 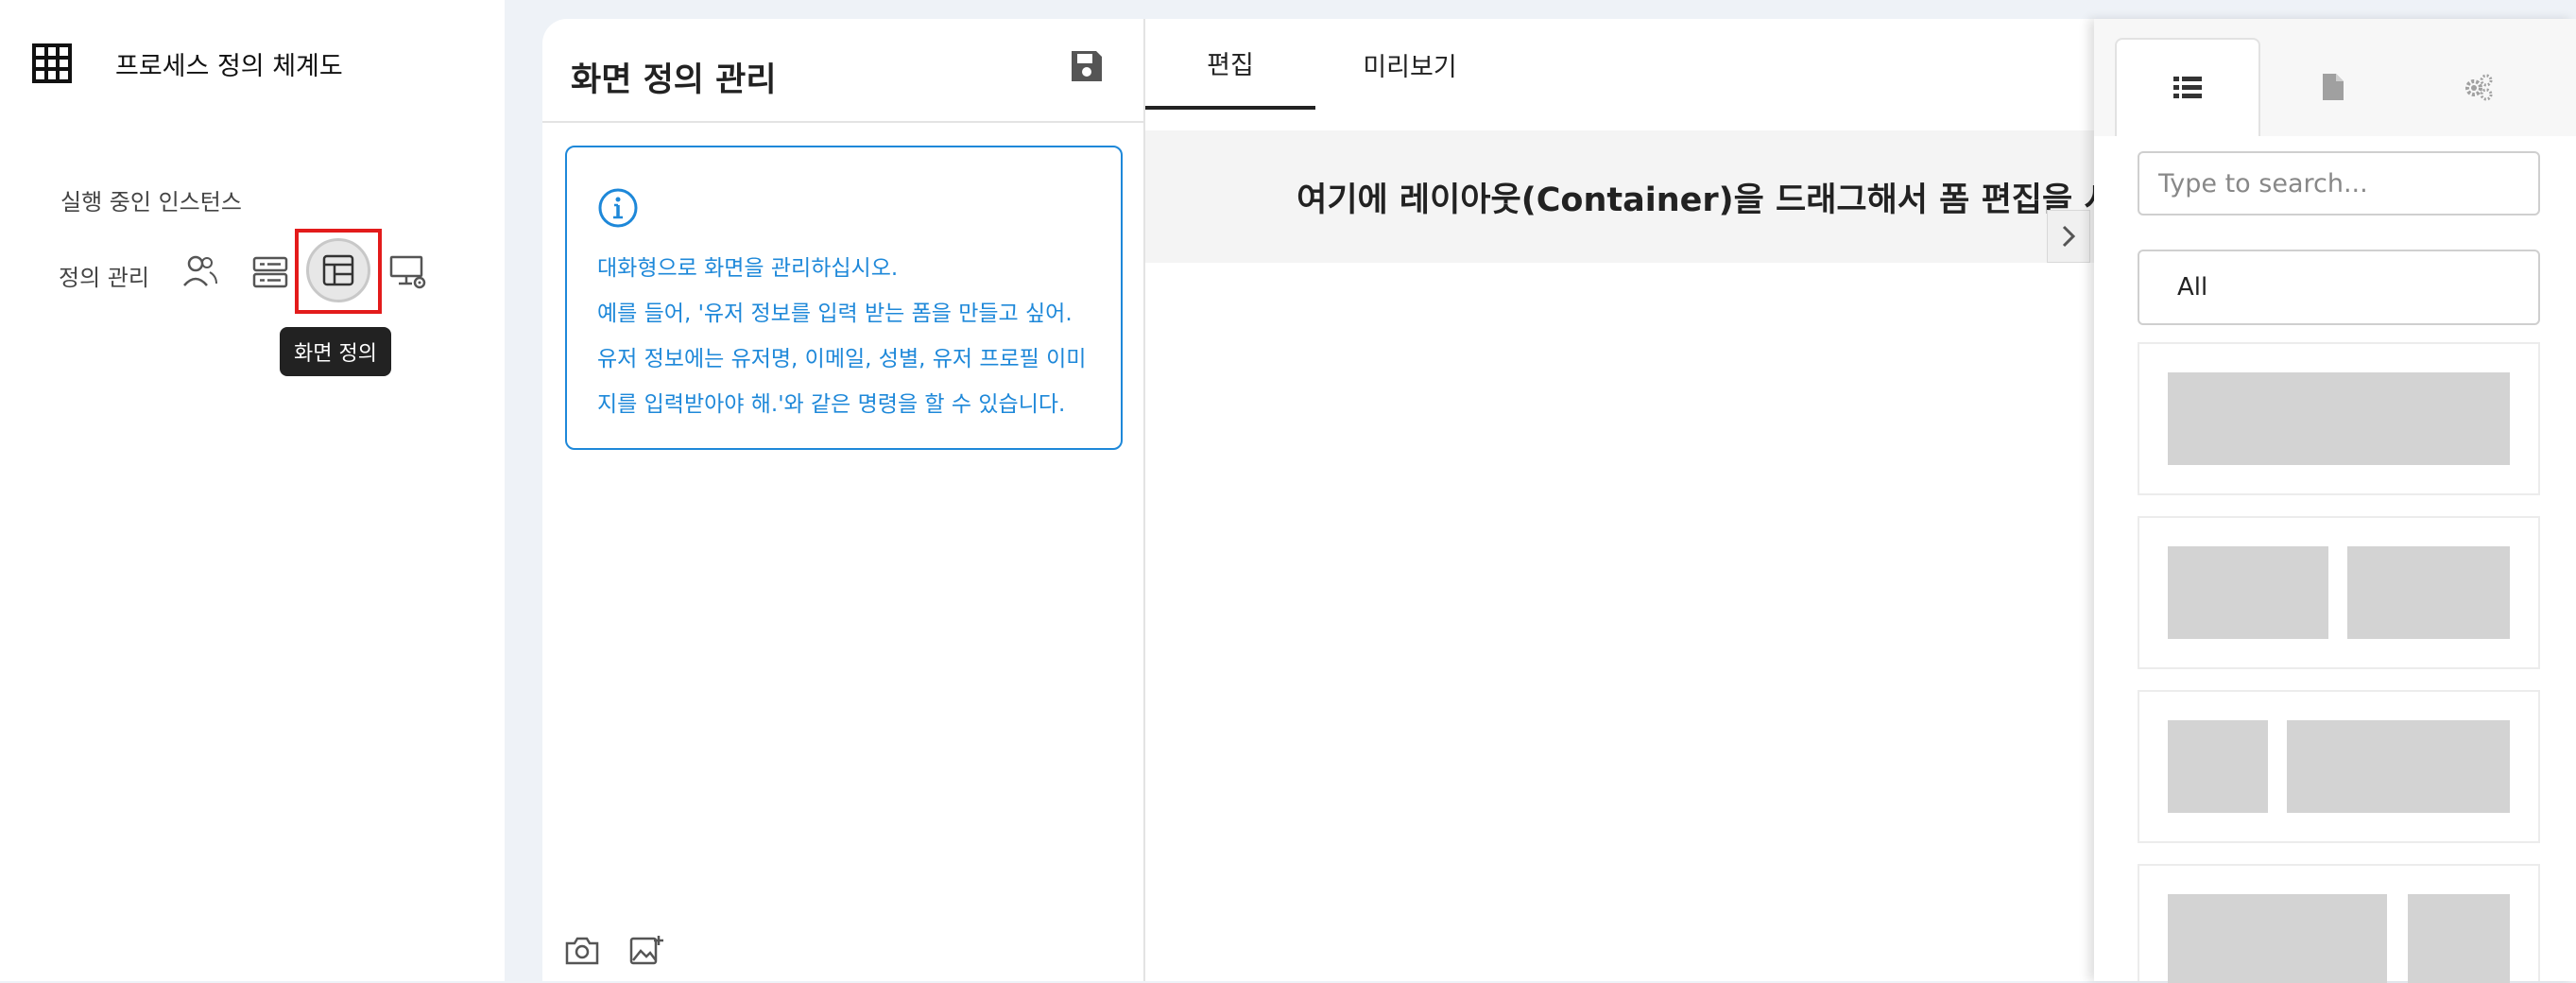 What do you see at coordinates (52, 63) in the screenshot?
I see `grid-icon` at bounding box center [52, 63].